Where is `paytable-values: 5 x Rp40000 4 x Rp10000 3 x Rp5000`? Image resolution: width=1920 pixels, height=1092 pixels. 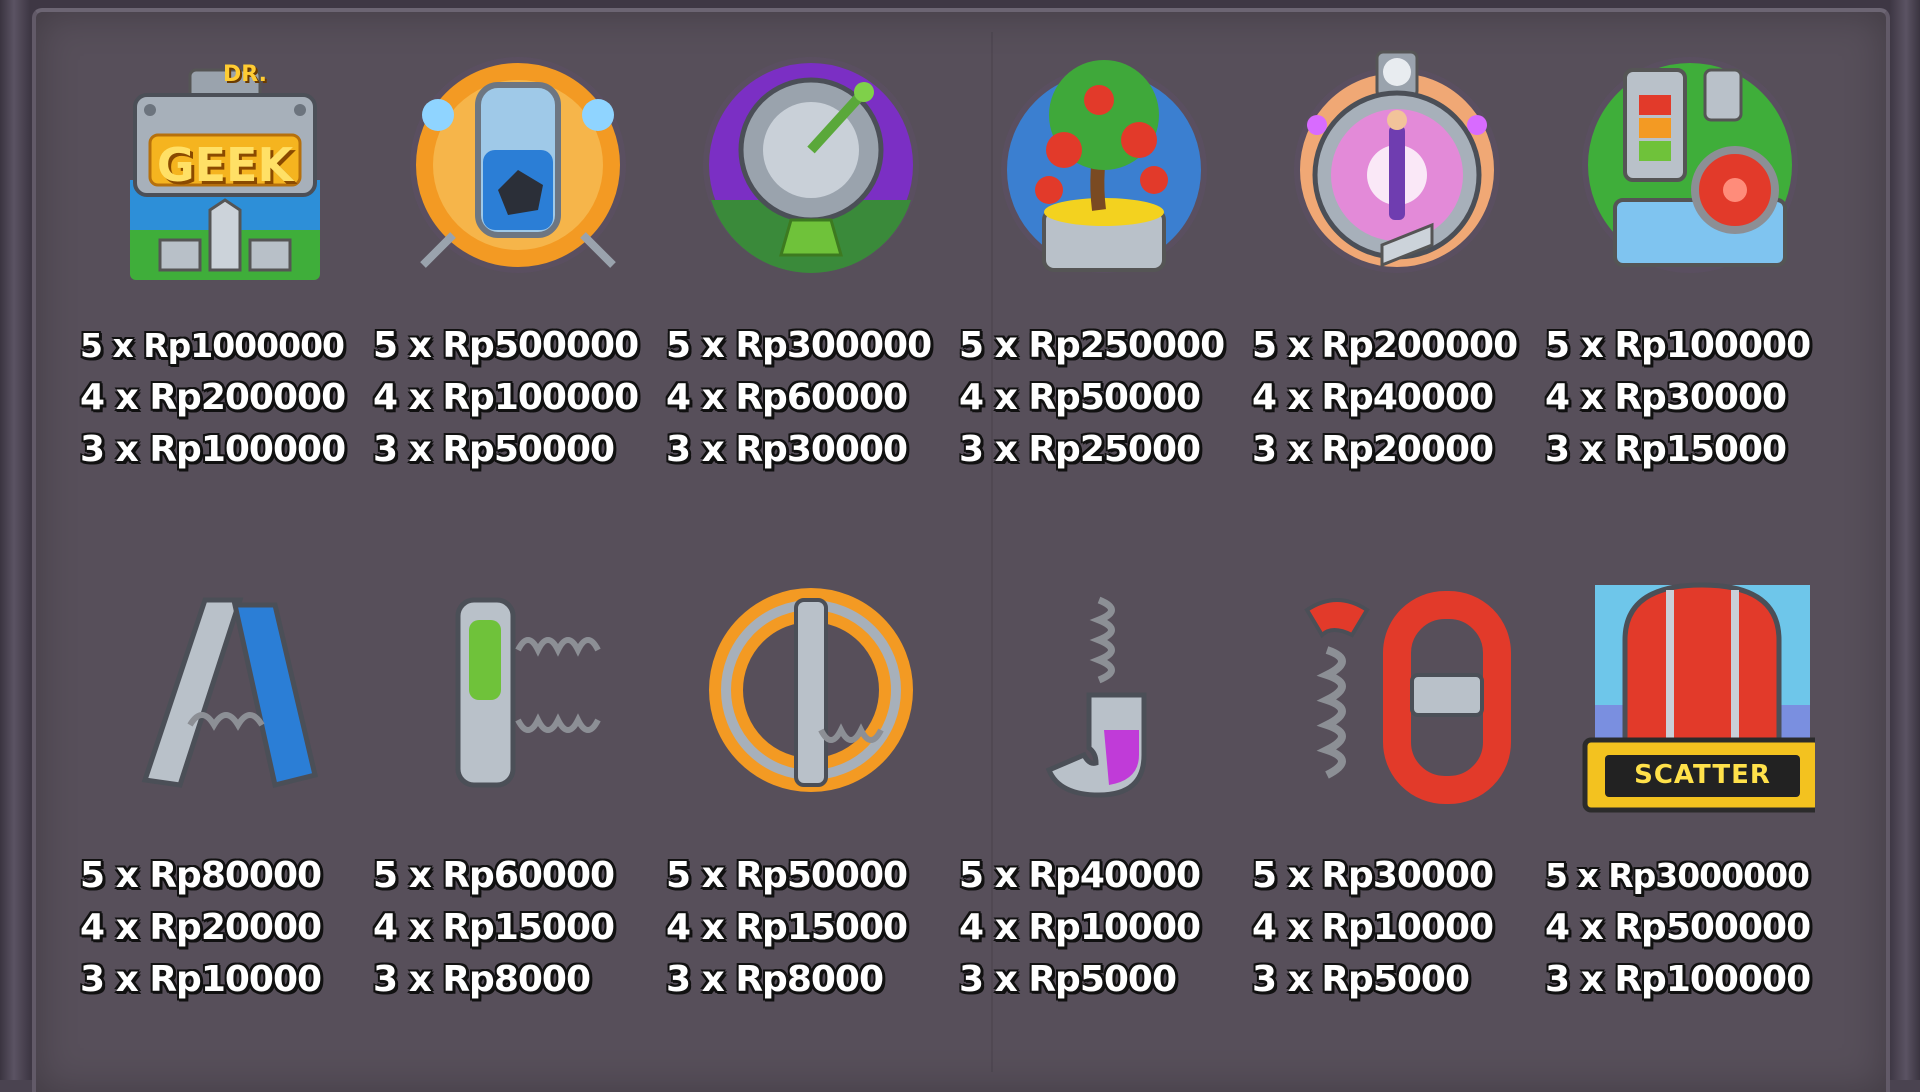
paytable-values: 5 x Rp40000 4 x Rp10000 3 x Rp5000 is located at coordinates (1104, 928).